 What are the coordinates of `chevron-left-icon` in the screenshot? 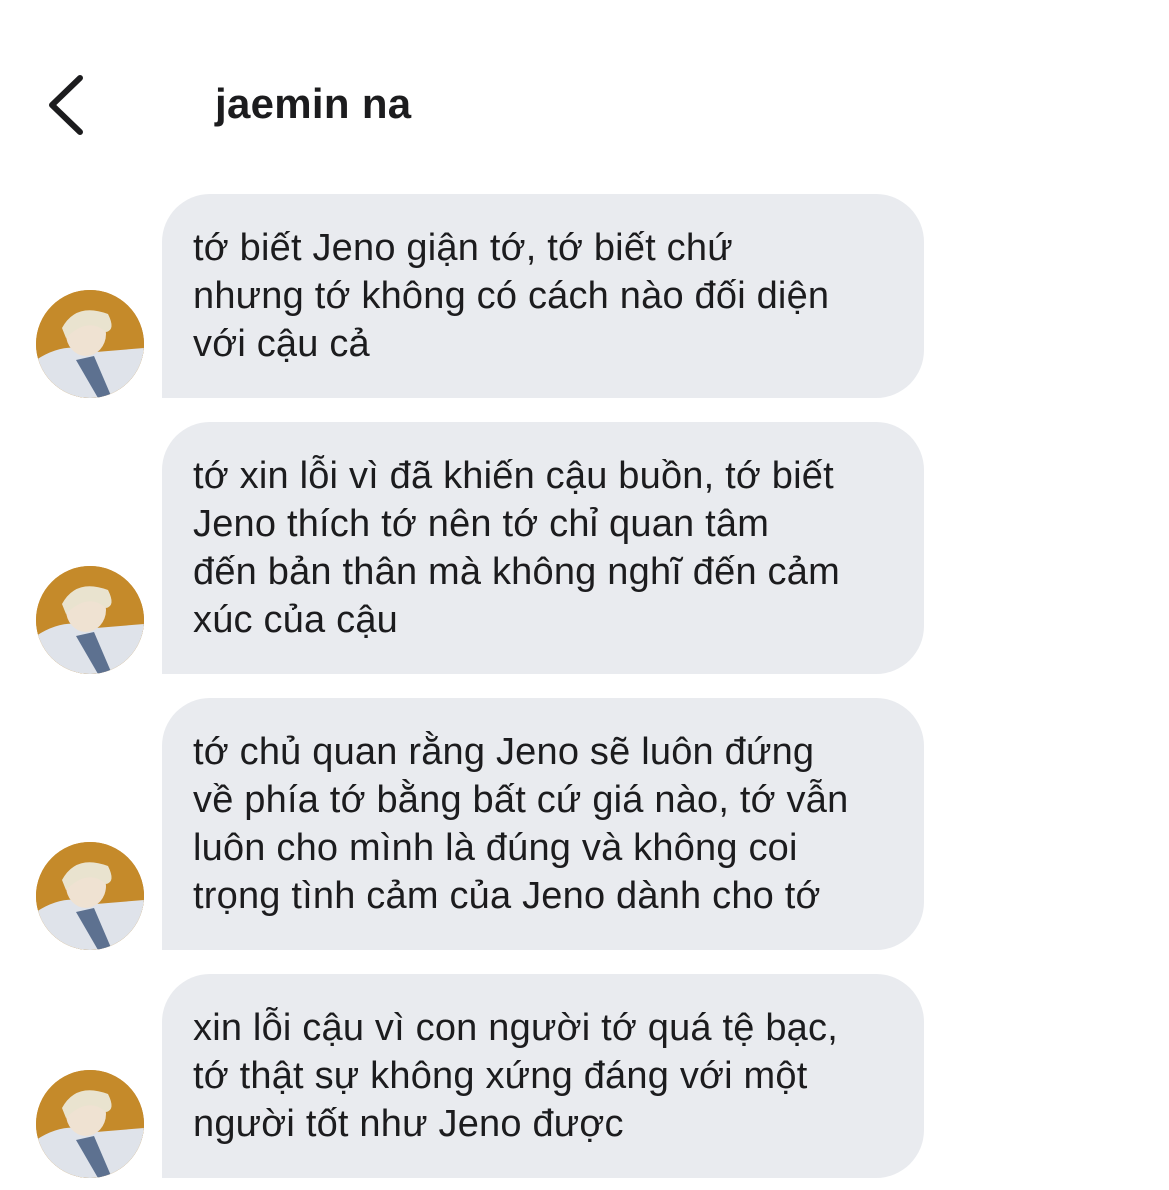 It's located at (66, 105).